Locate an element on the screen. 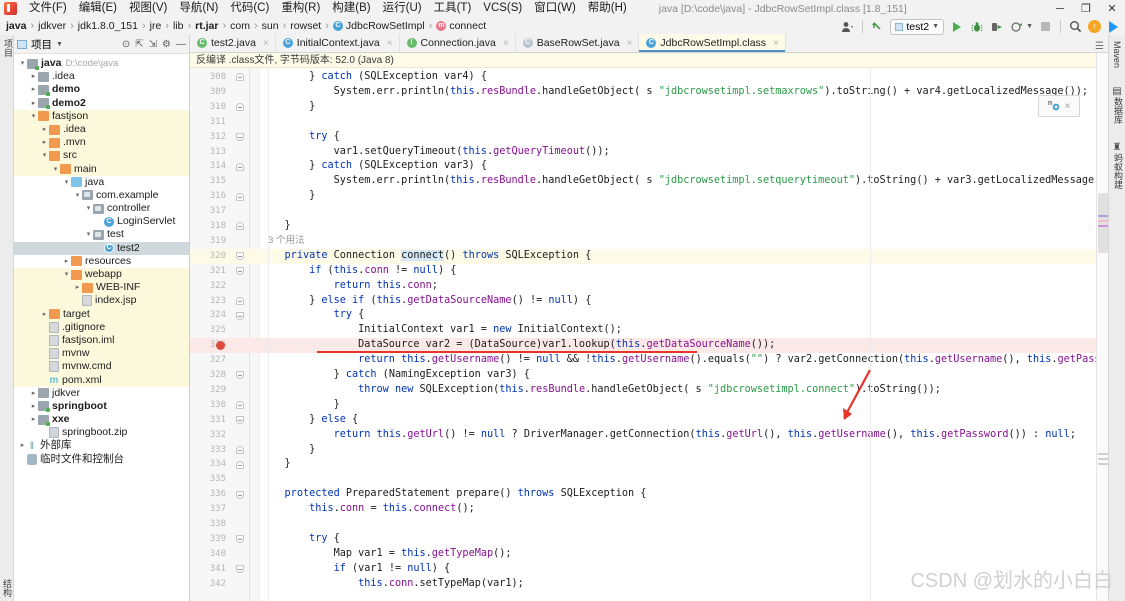 The height and width of the screenshot is (601, 1125). right-rail-label-蚂蚁构建: 蚂蚁构建 is located at coordinates (1118, 171).